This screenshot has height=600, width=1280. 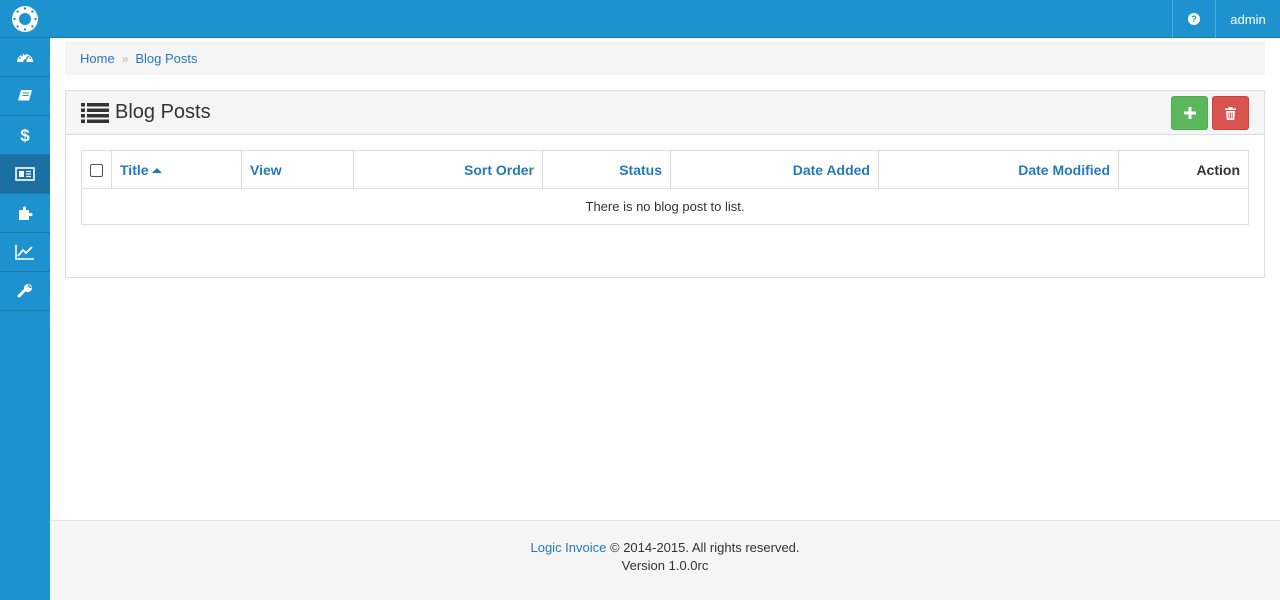 What do you see at coordinates (95, 112) in the screenshot?
I see `list-icon` at bounding box center [95, 112].